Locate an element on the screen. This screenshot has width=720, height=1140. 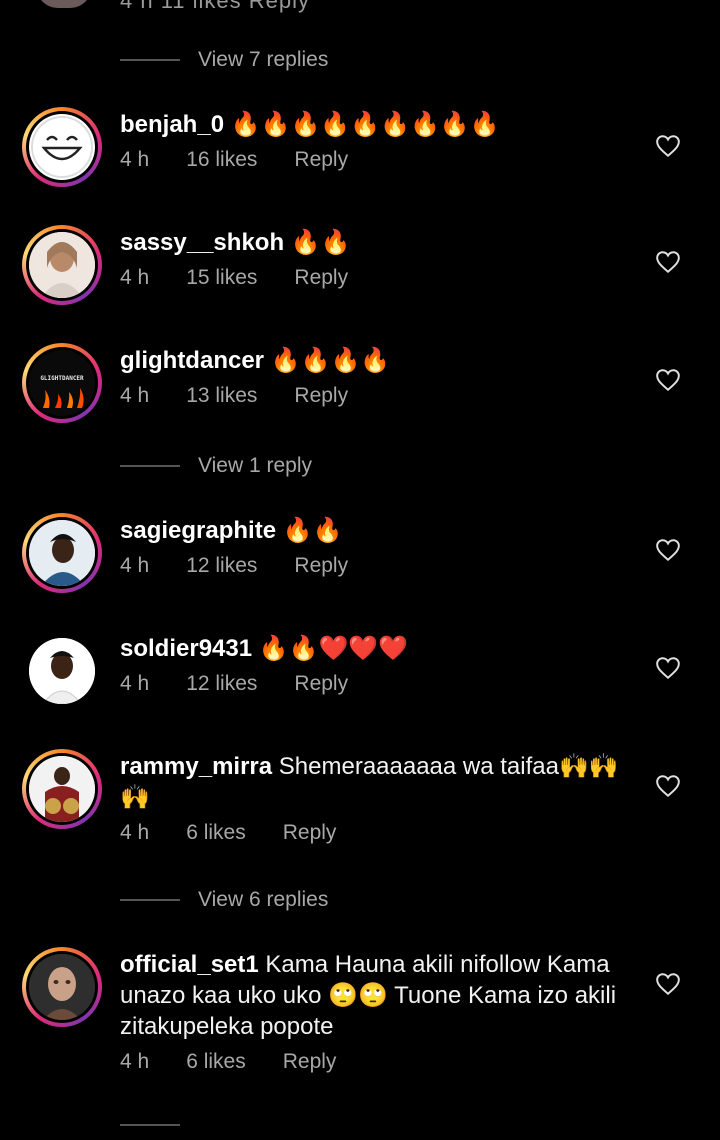
comment-username: benjah_0 is located at coordinates (172, 124).